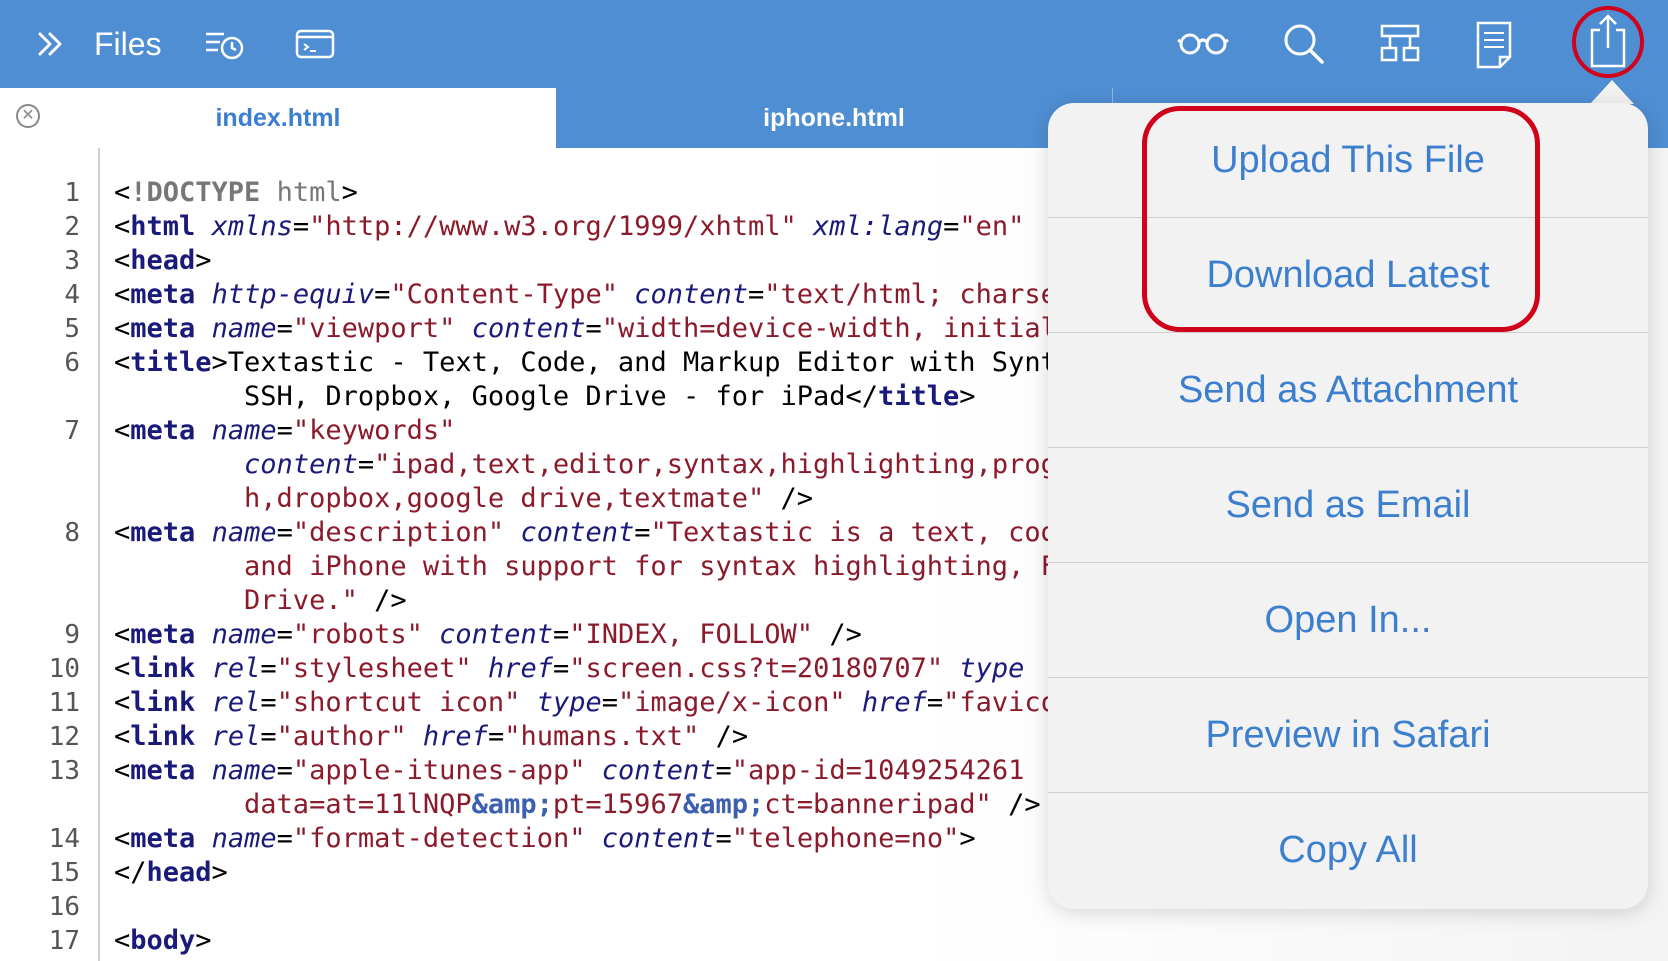 The height and width of the screenshot is (961, 1668). I want to click on code-line: </head>, so click(171, 872).